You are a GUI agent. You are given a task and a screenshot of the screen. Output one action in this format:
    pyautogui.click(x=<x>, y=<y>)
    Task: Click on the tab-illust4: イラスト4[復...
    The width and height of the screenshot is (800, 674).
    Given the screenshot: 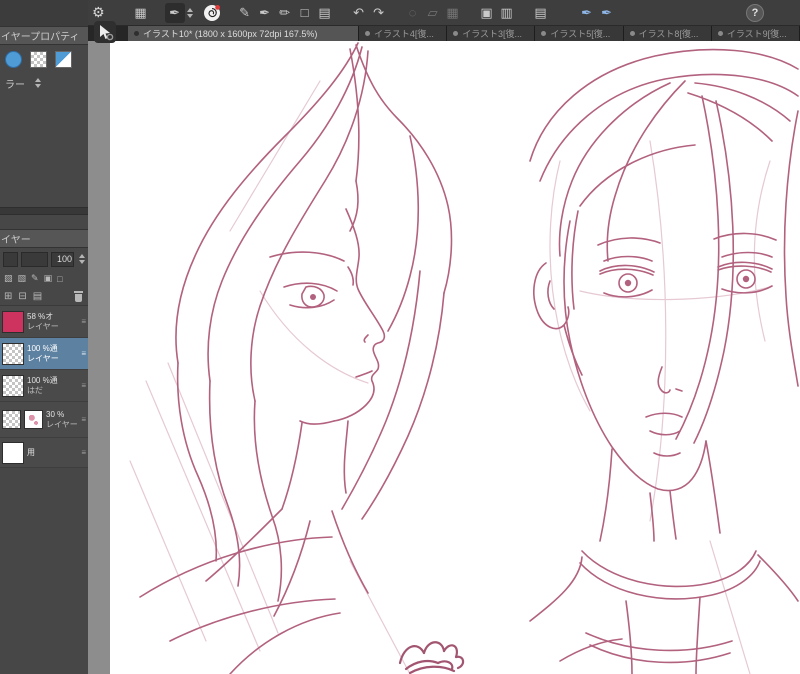 What is the action you would take?
    pyautogui.click(x=403, y=33)
    